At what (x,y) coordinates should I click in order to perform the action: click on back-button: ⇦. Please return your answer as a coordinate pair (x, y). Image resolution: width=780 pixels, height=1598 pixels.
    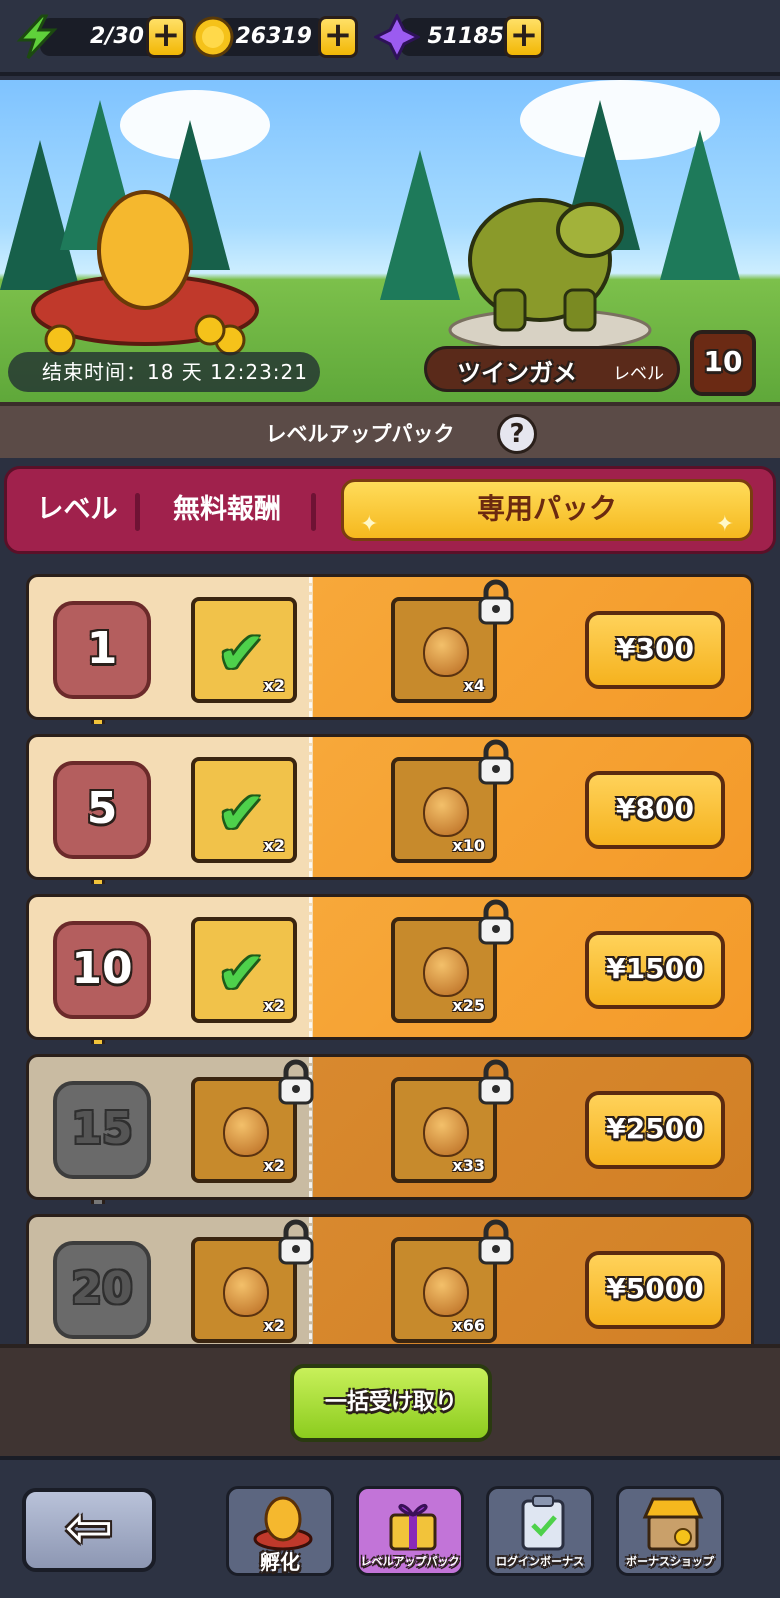
    Looking at the image, I should click on (89, 1530).